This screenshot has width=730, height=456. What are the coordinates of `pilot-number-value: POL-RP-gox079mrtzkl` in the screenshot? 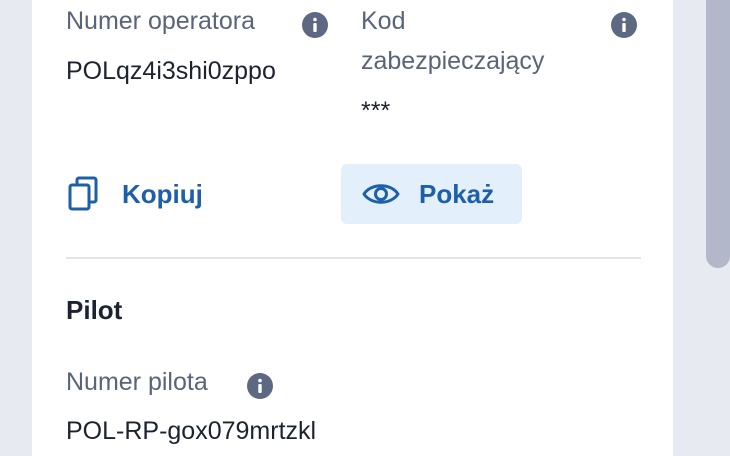 It's located at (191, 431).